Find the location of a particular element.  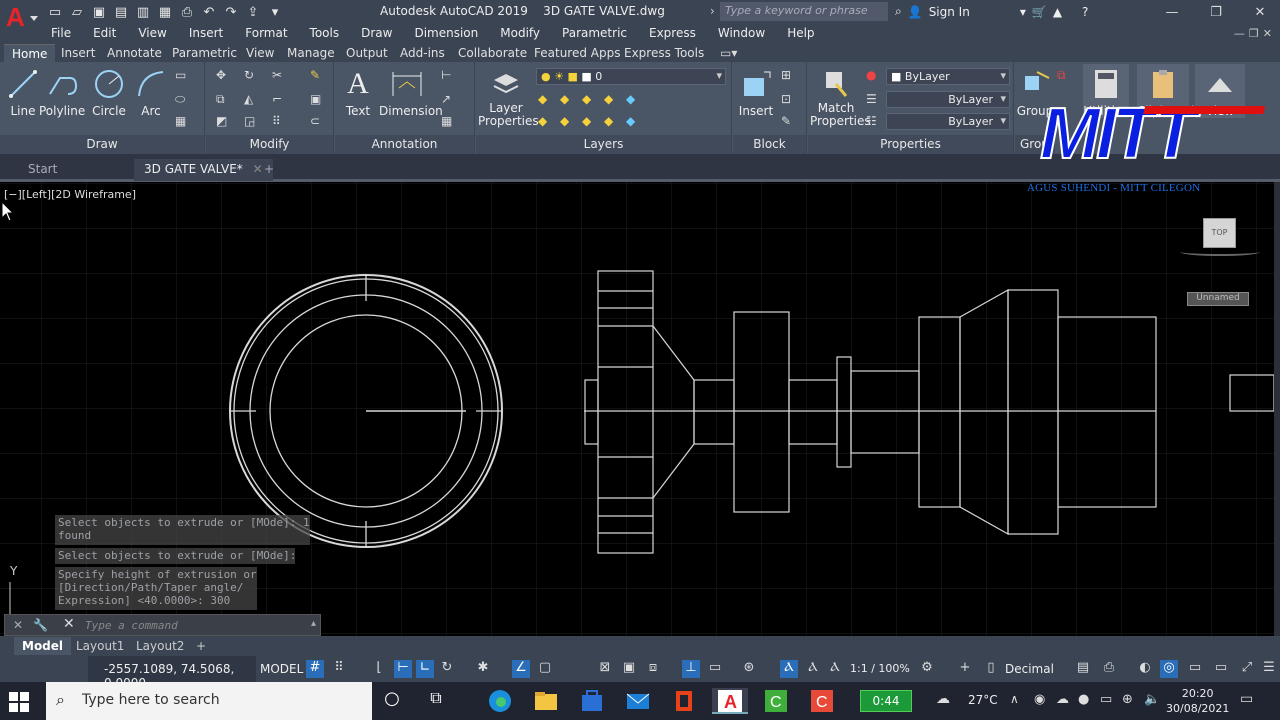

customize-qat-icon: ▾ is located at coordinates (275, 12).